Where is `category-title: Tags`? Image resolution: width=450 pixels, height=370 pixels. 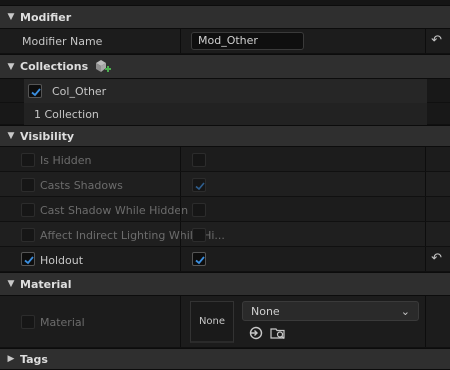 category-title: Tags is located at coordinates (34, 359).